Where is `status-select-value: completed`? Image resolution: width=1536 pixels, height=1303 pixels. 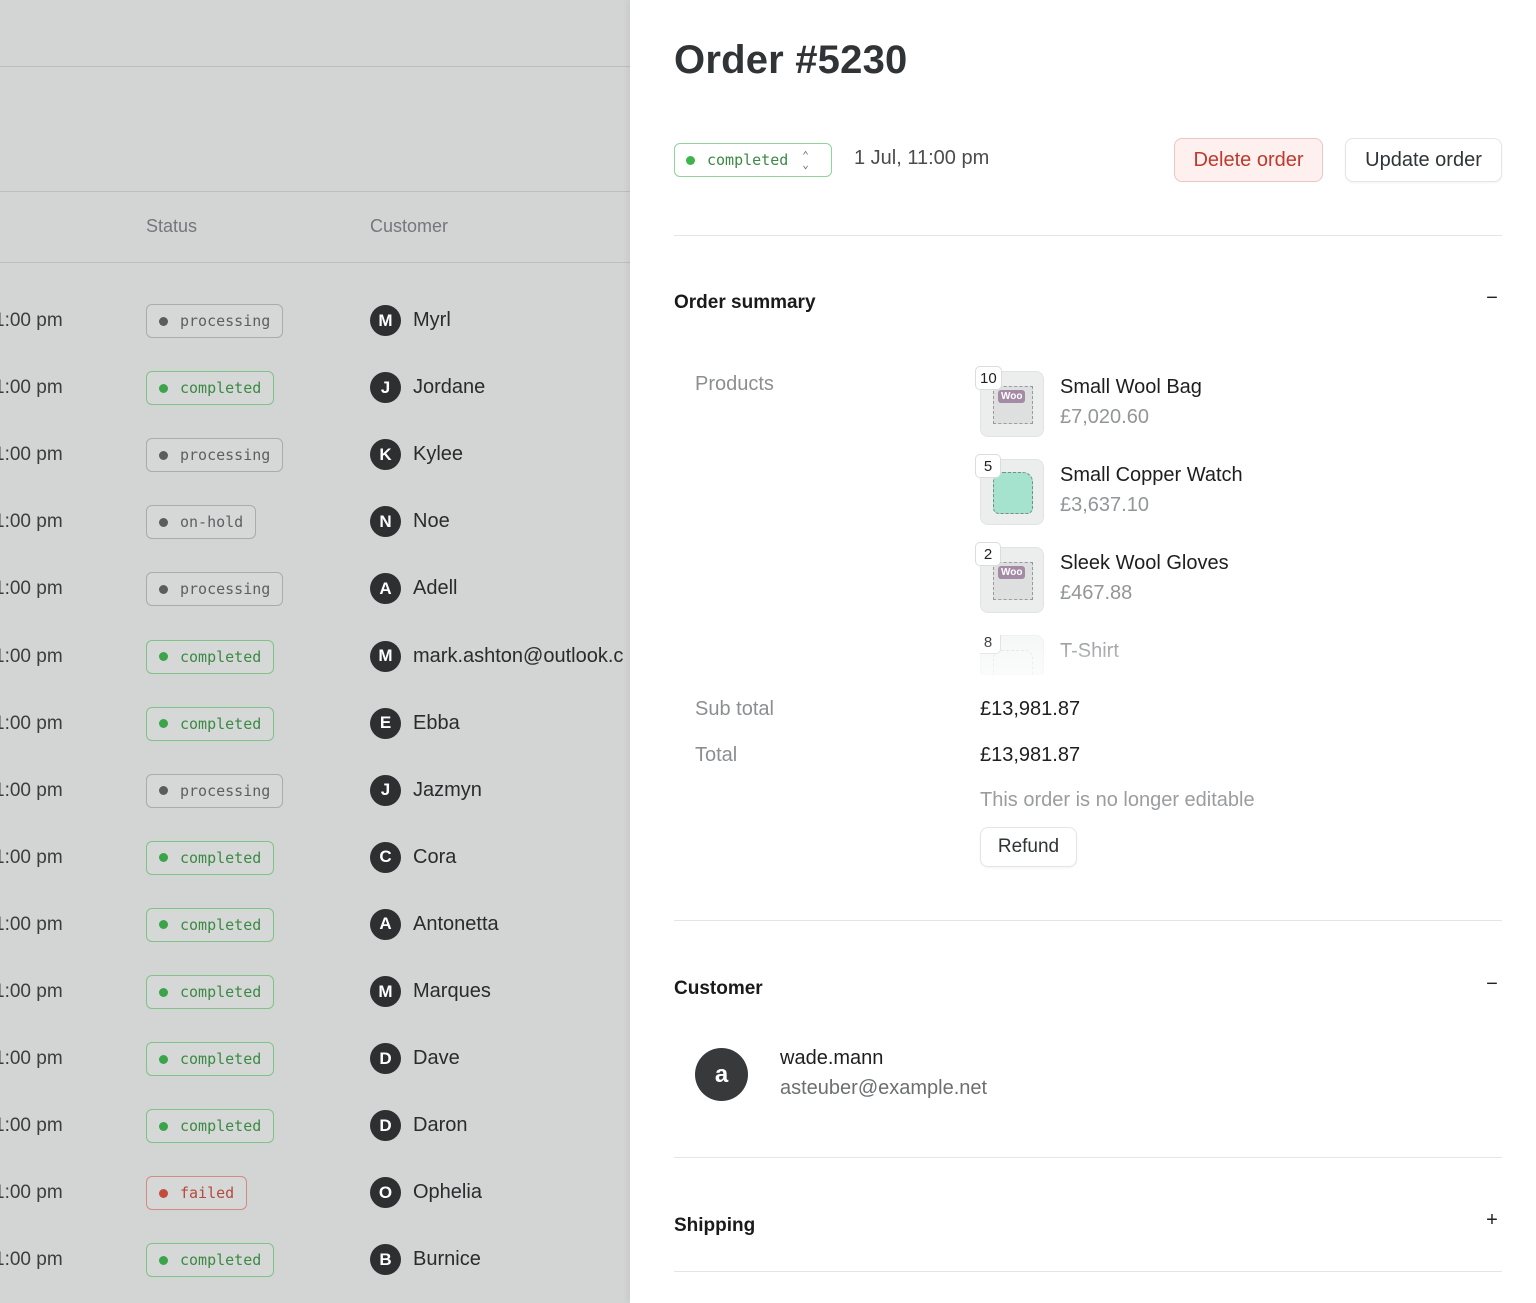
status-select-value: completed is located at coordinates (748, 160).